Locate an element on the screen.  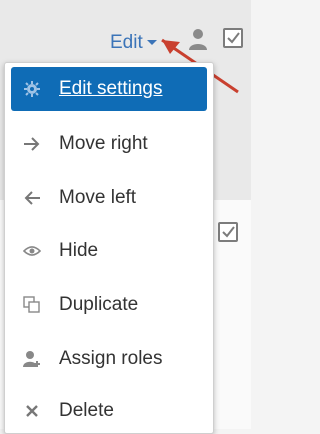
menu-item-label: Hide is located at coordinates (79, 250).